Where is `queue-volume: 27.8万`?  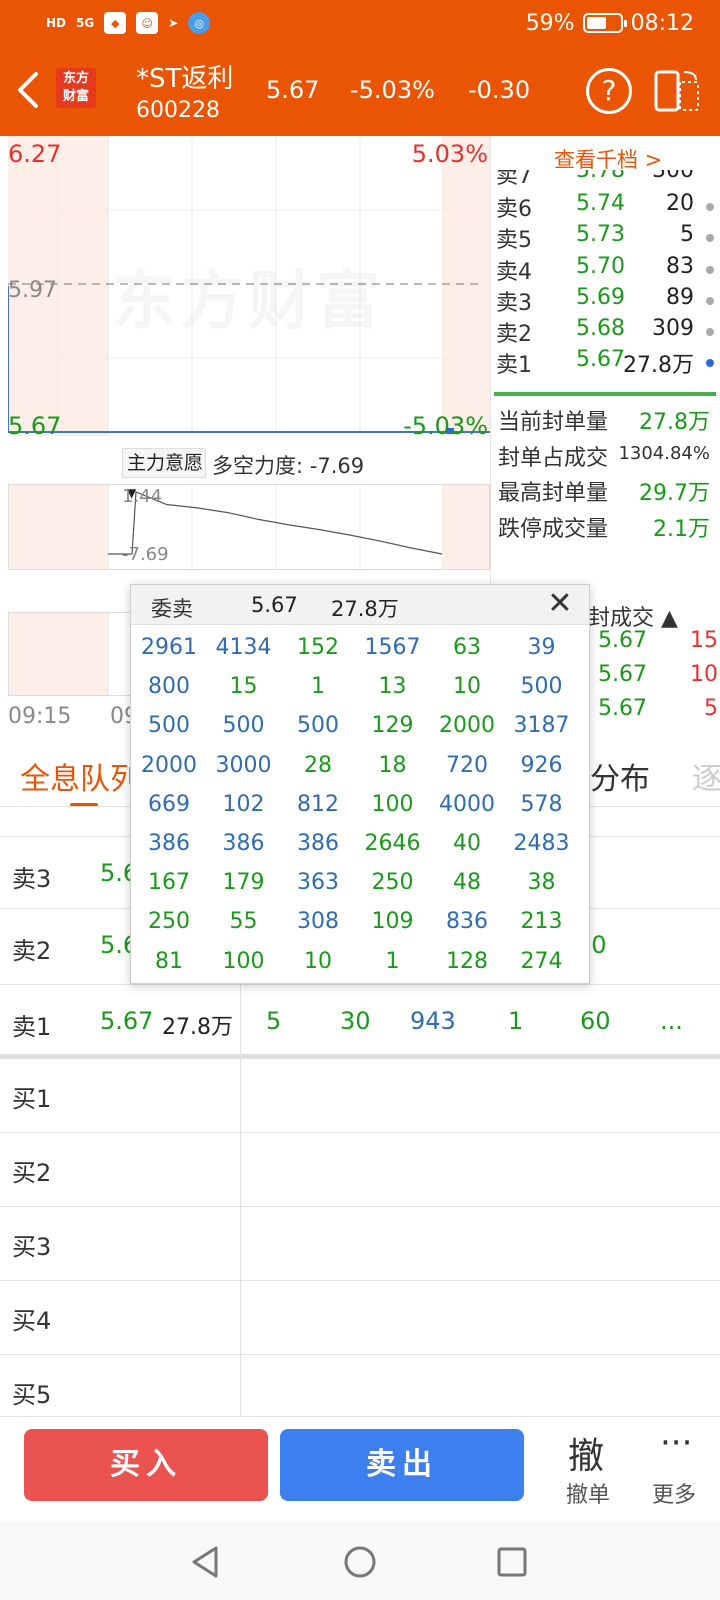 queue-volume: 27.8万 is located at coordinates (197, 1027).